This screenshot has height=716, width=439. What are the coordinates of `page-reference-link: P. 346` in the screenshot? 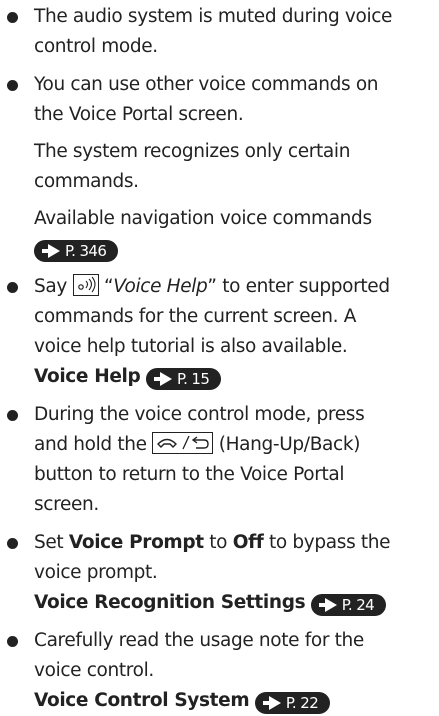 It's located at (76, 251).